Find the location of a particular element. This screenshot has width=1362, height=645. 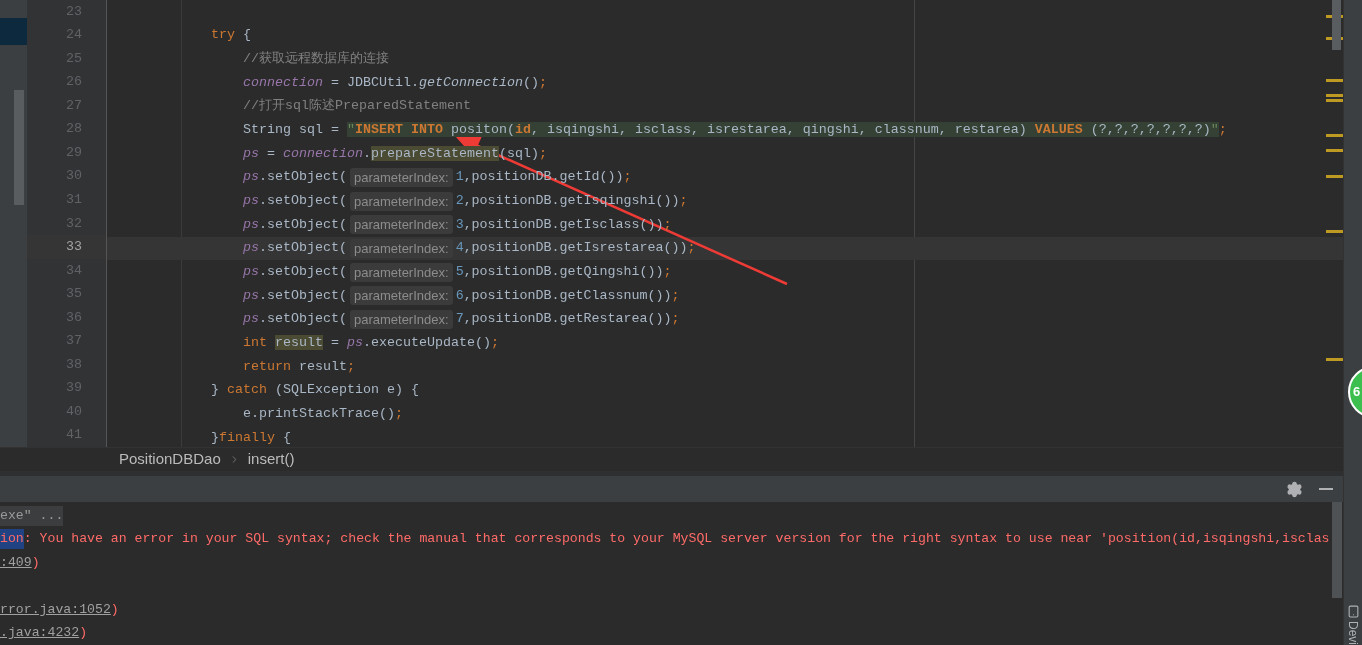

code-line: //打开sql陈述PreparedStatement is located at coordinates (356, 106).